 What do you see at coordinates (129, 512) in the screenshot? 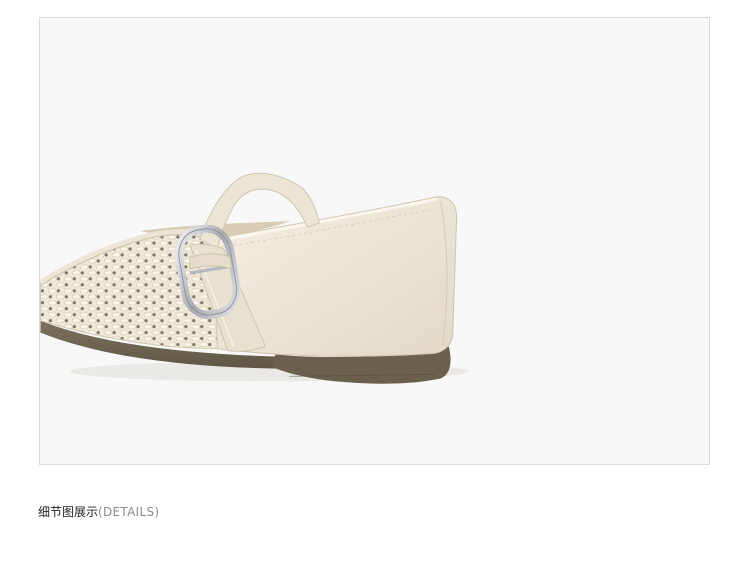
I see `caption-english: (DETAILS)` at bounding box center [129, 512].